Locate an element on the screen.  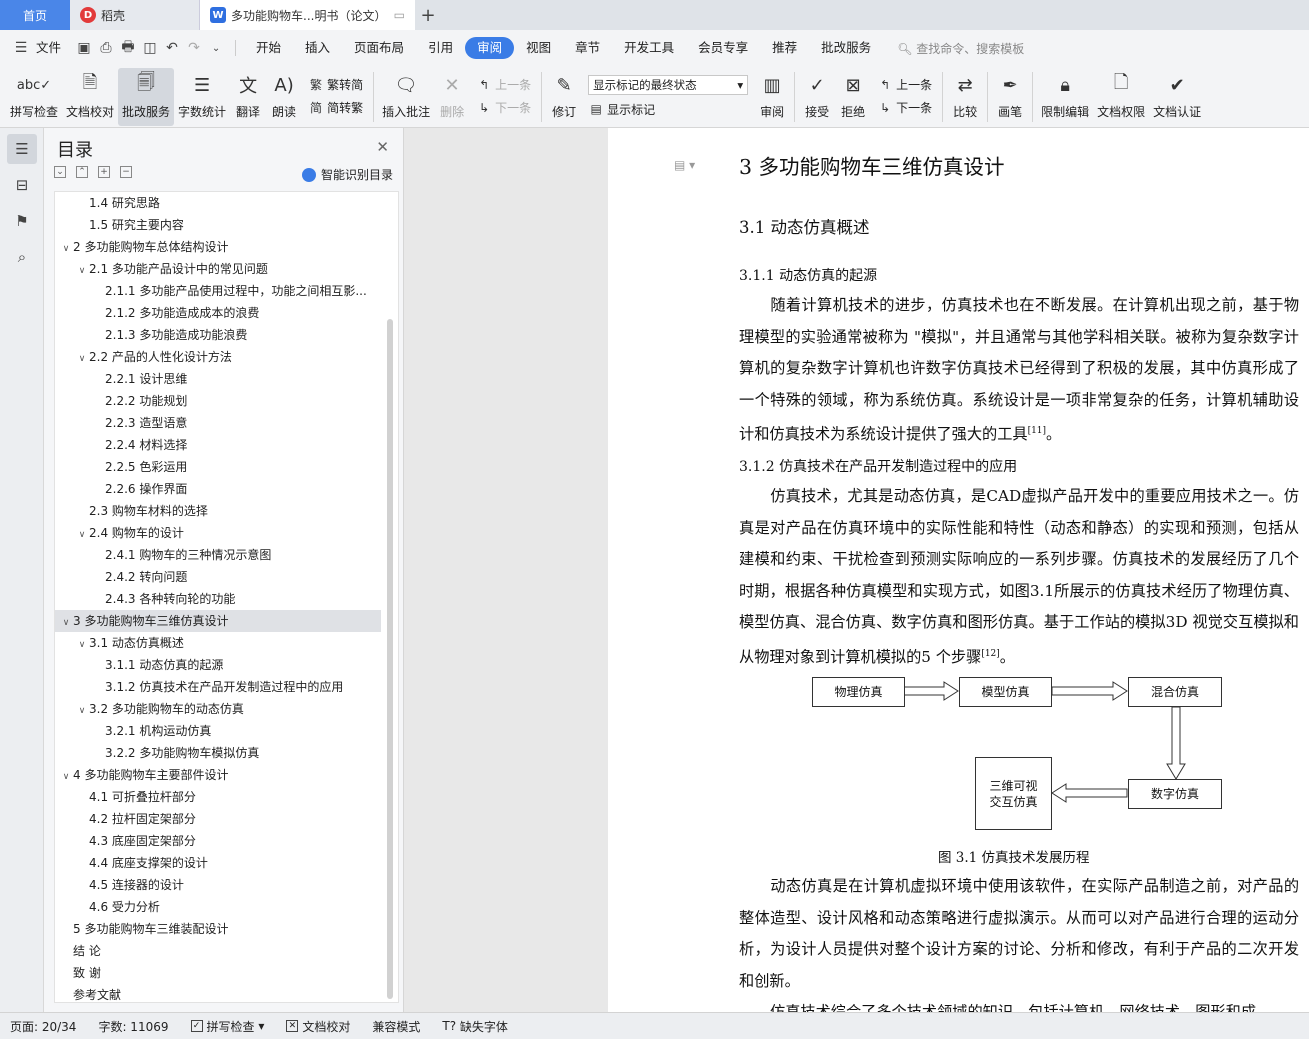
toc-entry: 2.1.3 多功能造成功能浪费 is located at coordinates (218, 335).